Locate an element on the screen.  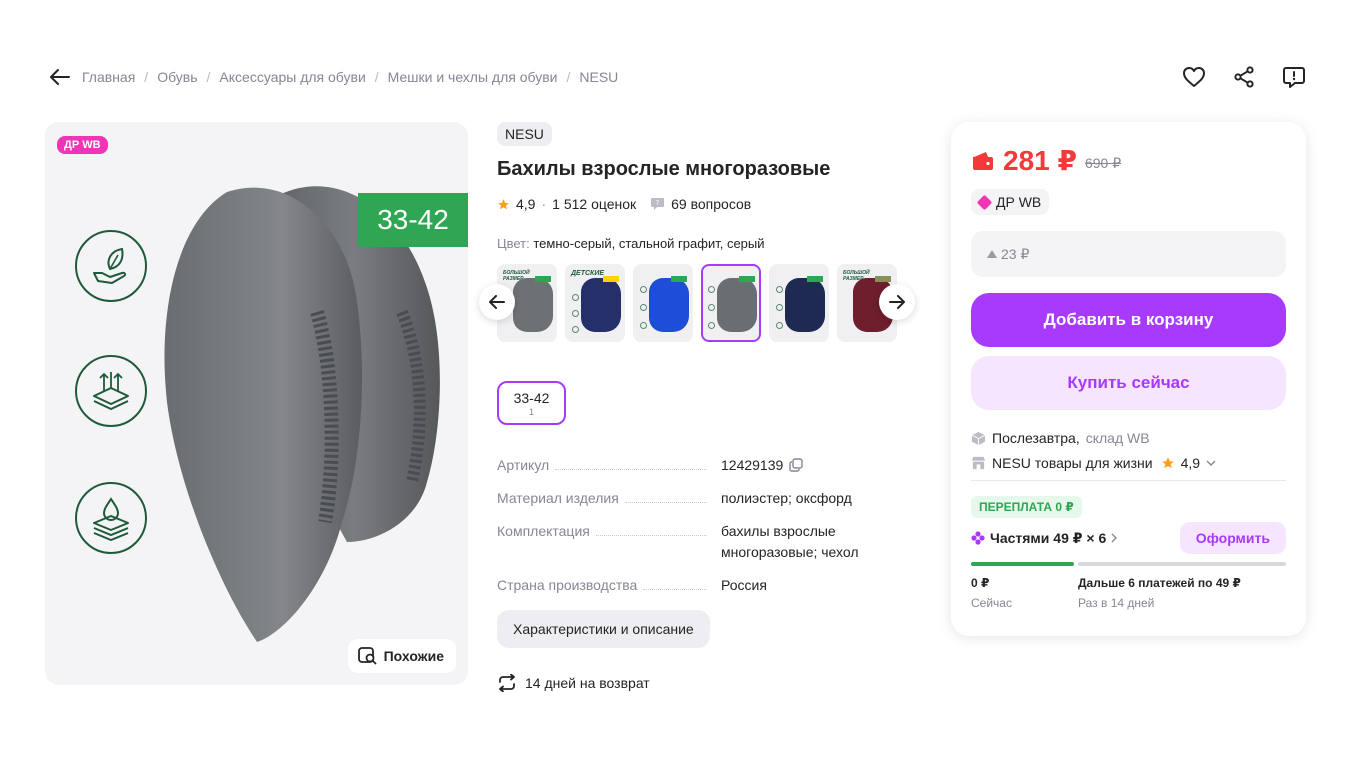
copy-icon is located at coordinates (796, 465).